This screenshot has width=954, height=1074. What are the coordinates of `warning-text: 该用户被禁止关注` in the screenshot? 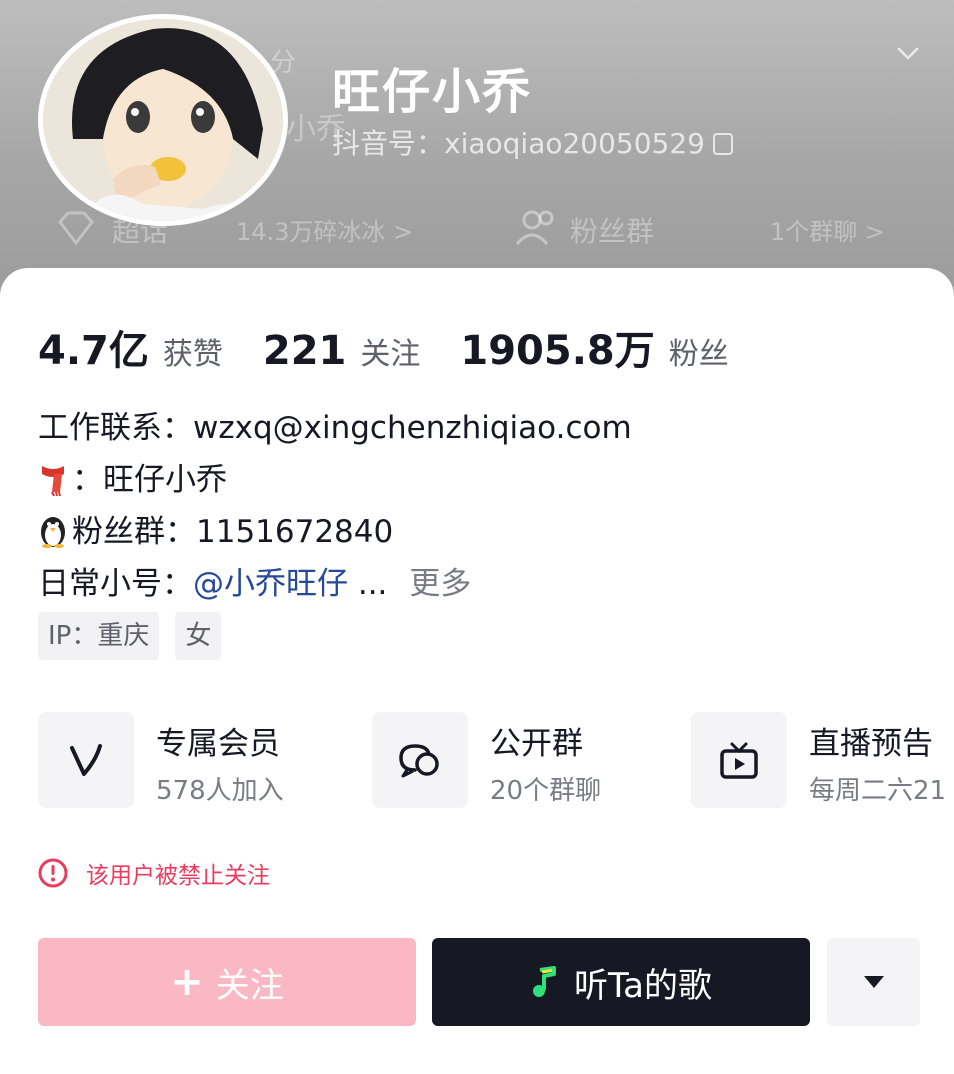 It's located at (178, 876).